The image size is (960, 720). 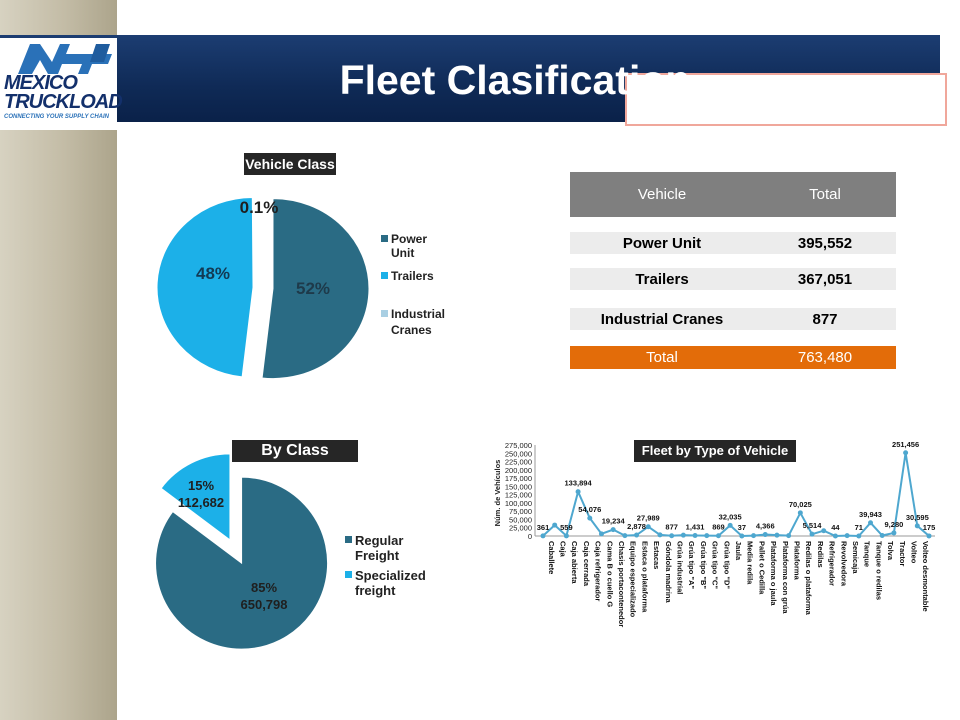 I want to click on legend-label: Trailers, so click(x=412, y=276).